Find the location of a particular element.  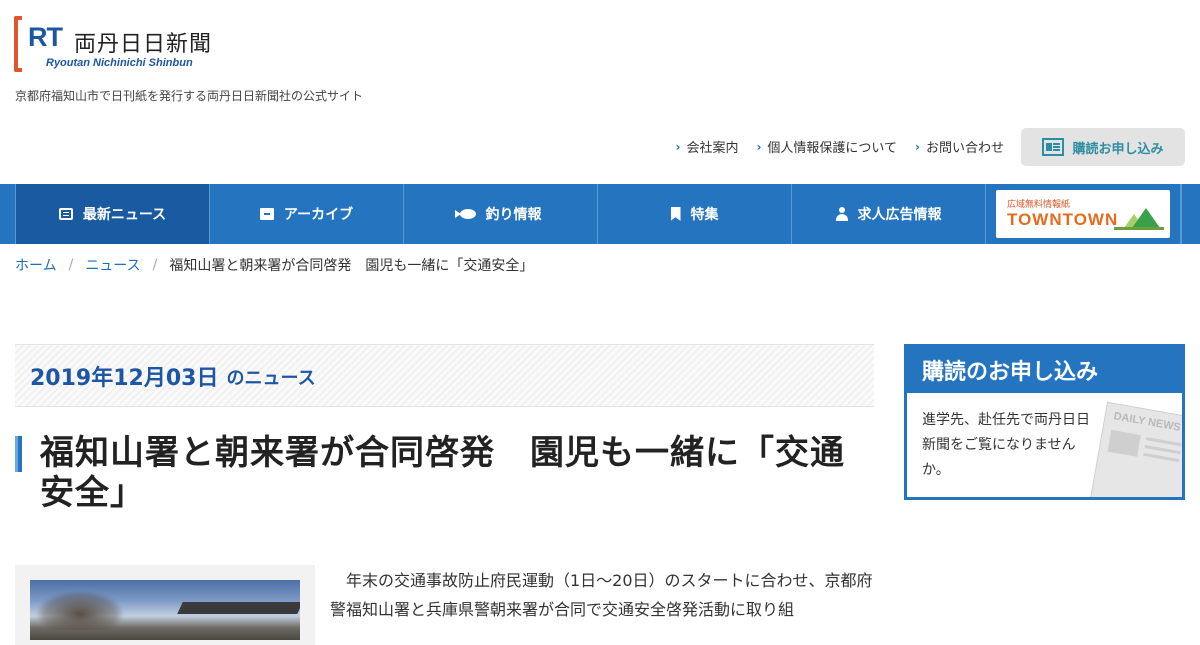

logo-mark: RT is located at coordinates (45, 37).